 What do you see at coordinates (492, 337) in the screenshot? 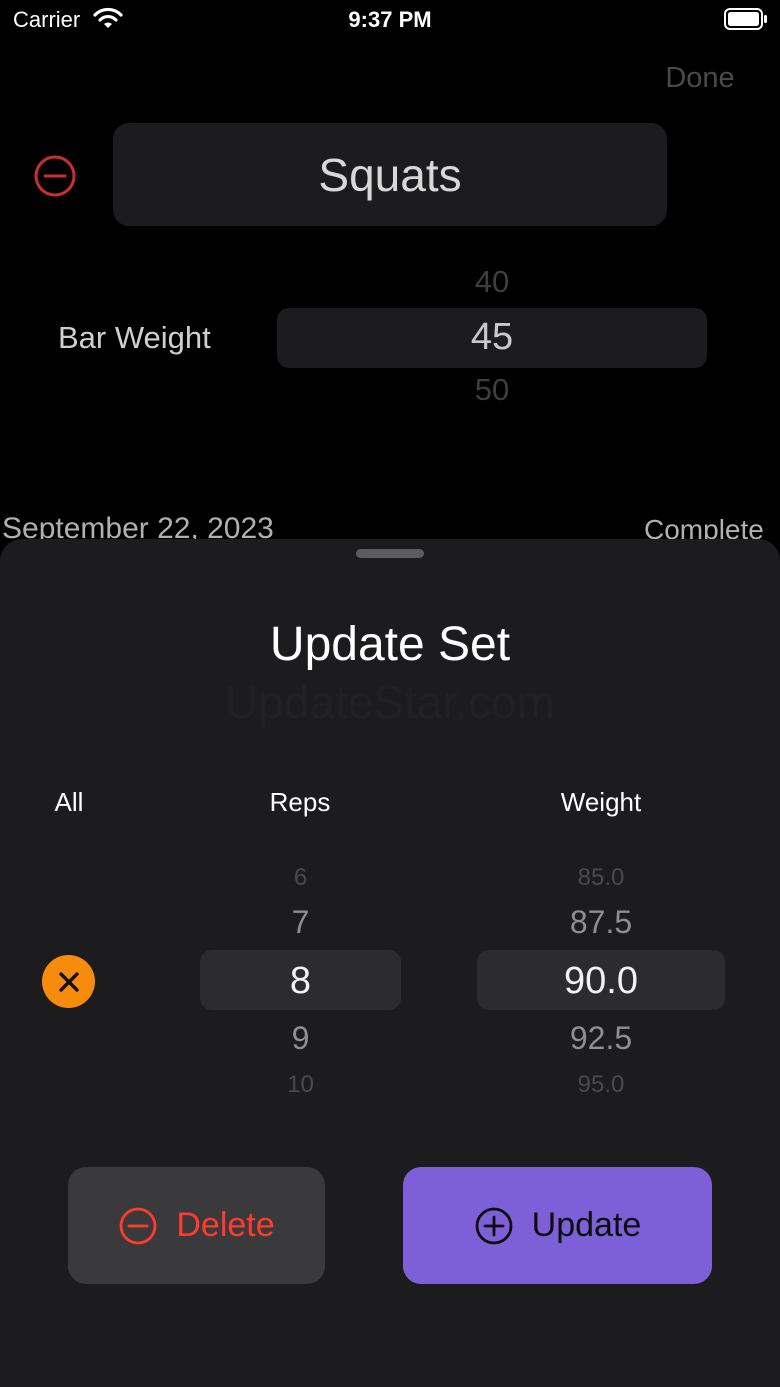
I see `bar-weight-selected: 45` at bounding box center [492, 337].